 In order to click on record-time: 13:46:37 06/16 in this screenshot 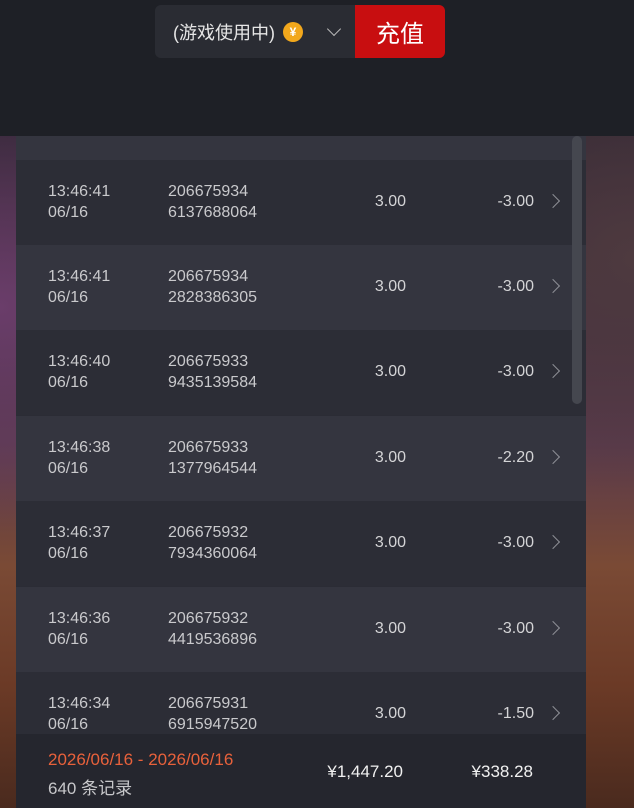, I will do `click(79, 543)`.